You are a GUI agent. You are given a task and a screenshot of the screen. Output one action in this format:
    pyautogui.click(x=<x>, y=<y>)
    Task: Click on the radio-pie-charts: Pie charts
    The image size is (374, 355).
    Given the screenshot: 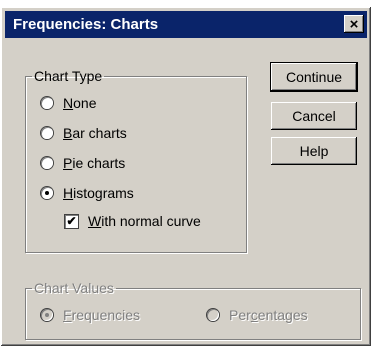 What is the action you would take?
    pyautogui.click(x=83, y=163)
    